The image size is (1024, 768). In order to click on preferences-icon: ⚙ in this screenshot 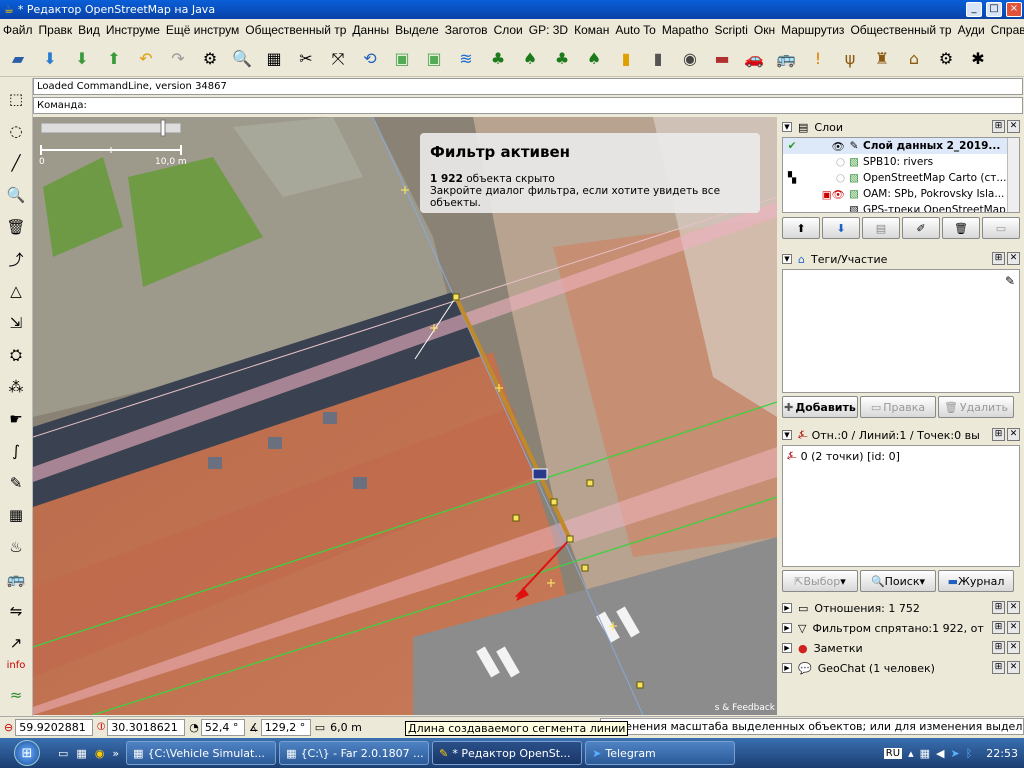, I will do `click(210, 59)`.